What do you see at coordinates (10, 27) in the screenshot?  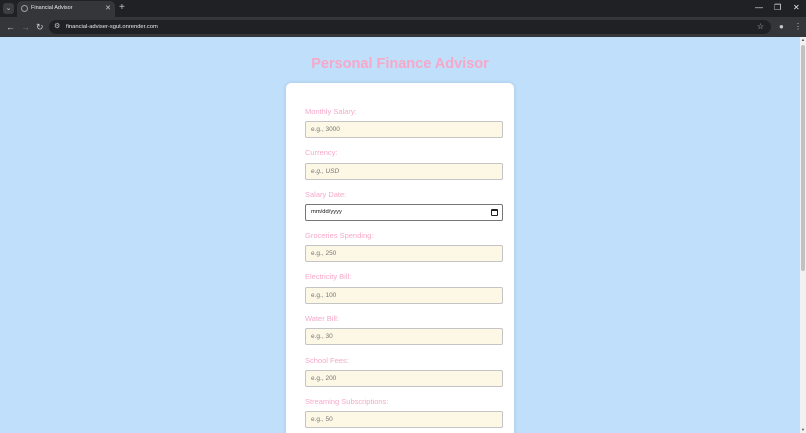 I see `back-icon: ←` at bounding box center [10, 27].